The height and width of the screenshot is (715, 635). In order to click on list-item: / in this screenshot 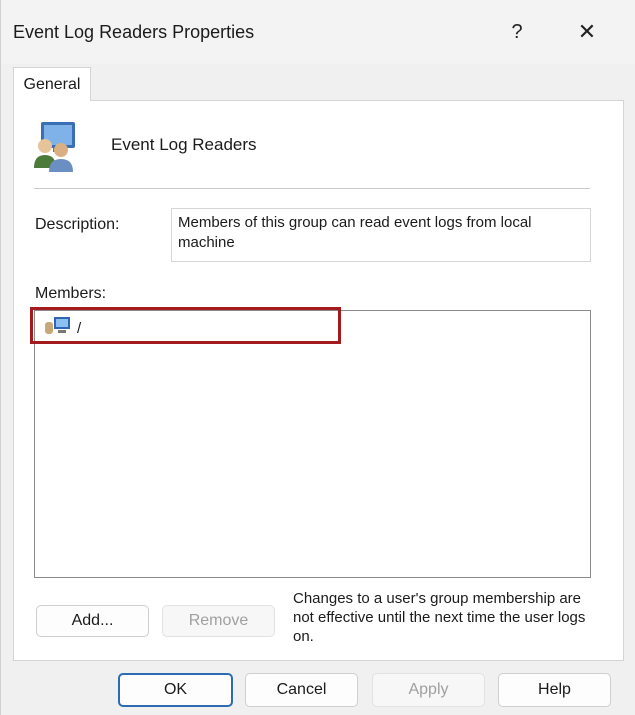, I will do `click(62, 328)`.